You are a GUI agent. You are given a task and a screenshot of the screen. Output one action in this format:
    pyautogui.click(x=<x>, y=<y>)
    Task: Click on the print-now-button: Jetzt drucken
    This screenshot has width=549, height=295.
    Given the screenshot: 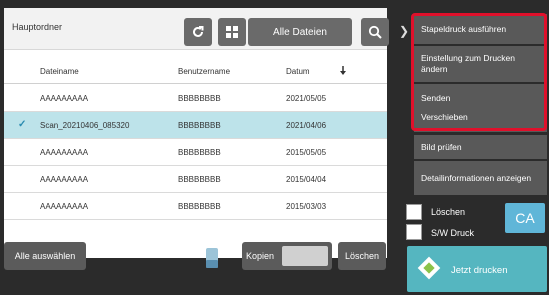 What is the action you would take?
    pyautogui.click(x=477, y=269)
    